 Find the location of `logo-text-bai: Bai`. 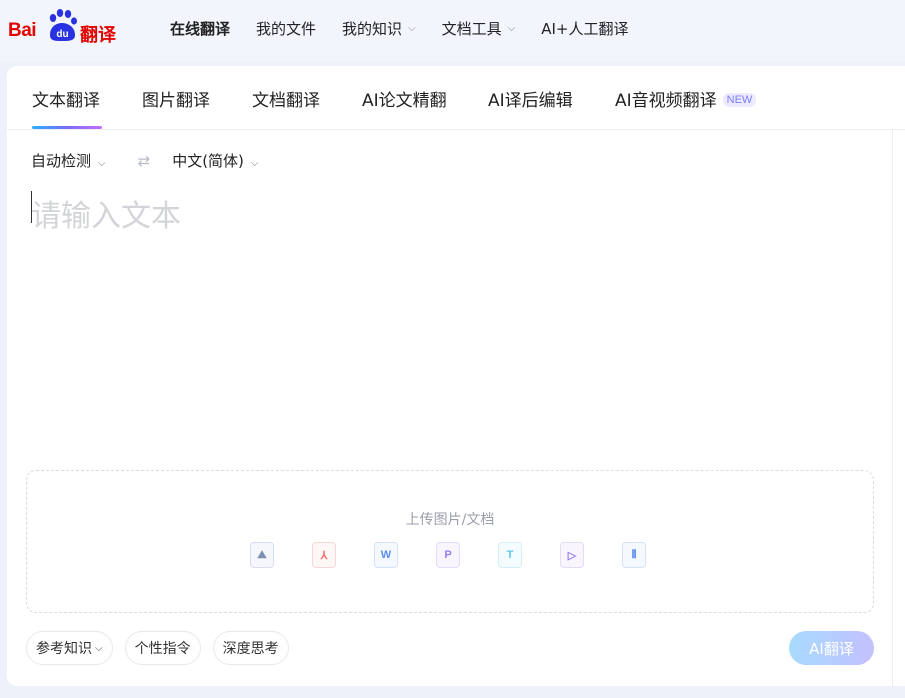

logo-text-bai: Bai is located at coordinates (22, 30).